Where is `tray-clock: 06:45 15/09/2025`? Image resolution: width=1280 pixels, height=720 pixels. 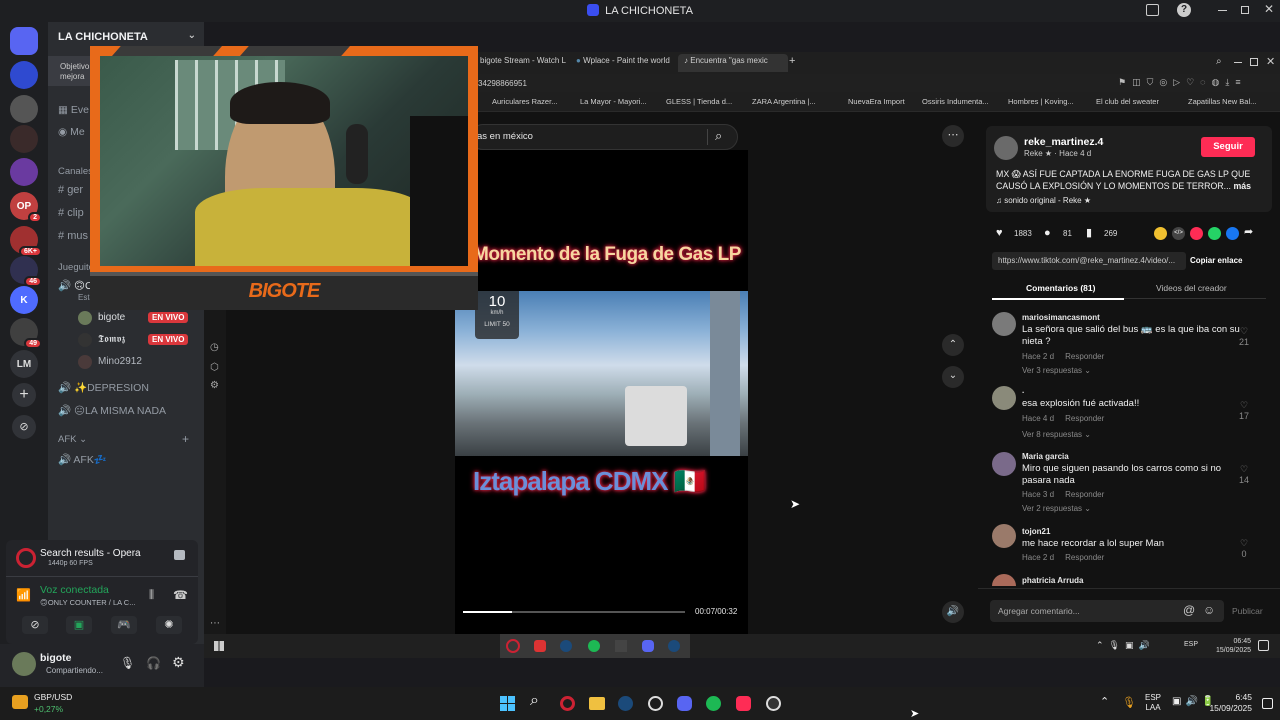
tray-clock: 06:45 15/09/2025 is located at coordinates (1233, 646).